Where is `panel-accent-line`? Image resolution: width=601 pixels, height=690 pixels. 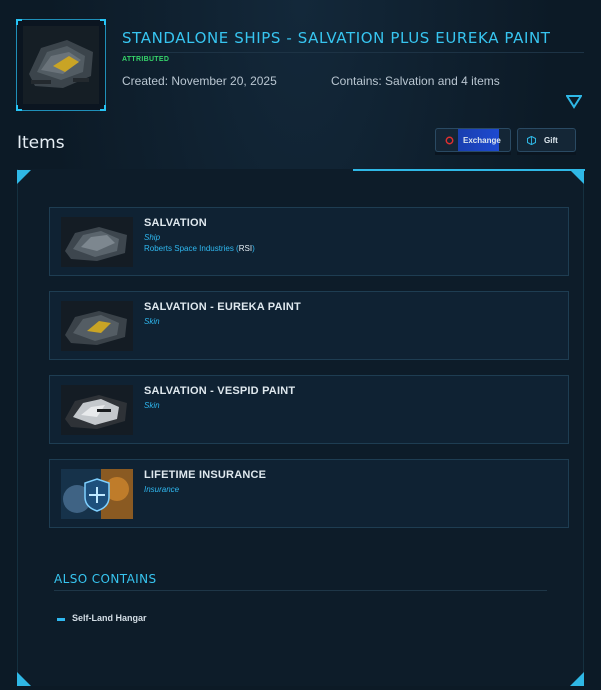 panel-accent-line is located at coordinates (469, 170).